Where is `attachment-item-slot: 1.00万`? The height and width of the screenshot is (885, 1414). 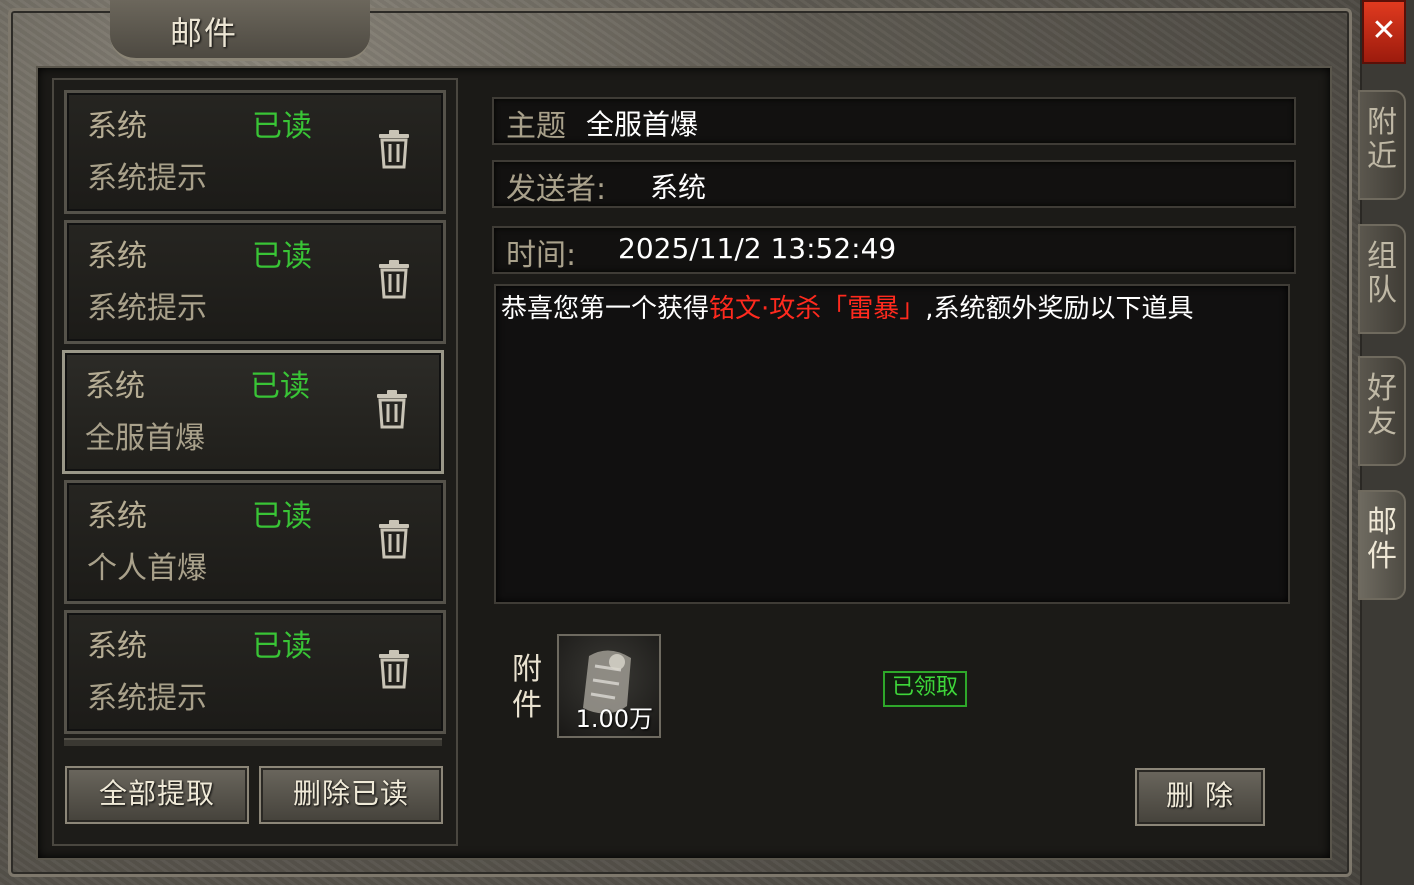 attachment-item-slot: 1.00万 is located at coordinates (609, 686).